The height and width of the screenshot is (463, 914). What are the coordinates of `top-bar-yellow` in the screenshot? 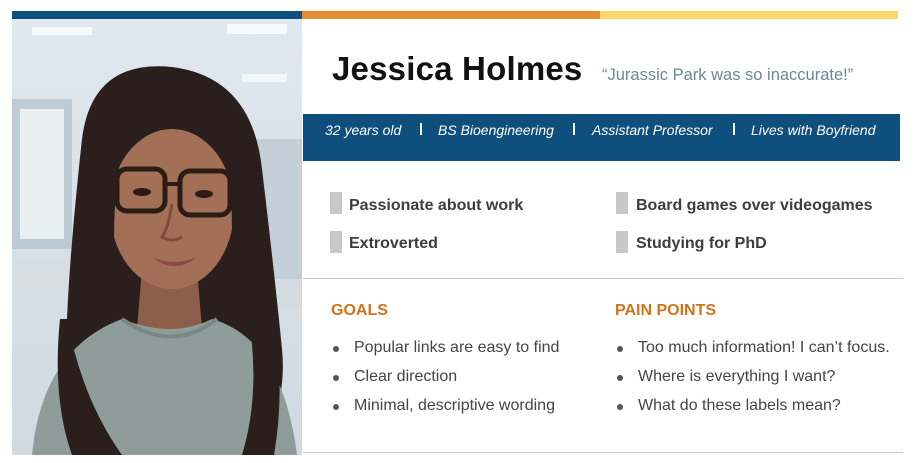 It's located at (749, 15).